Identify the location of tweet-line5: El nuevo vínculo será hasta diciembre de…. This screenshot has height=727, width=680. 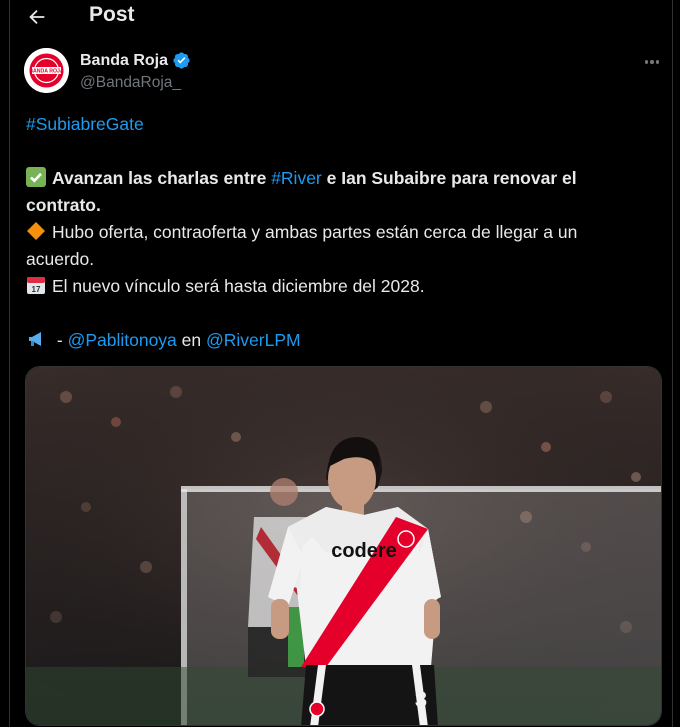
(238, 286).